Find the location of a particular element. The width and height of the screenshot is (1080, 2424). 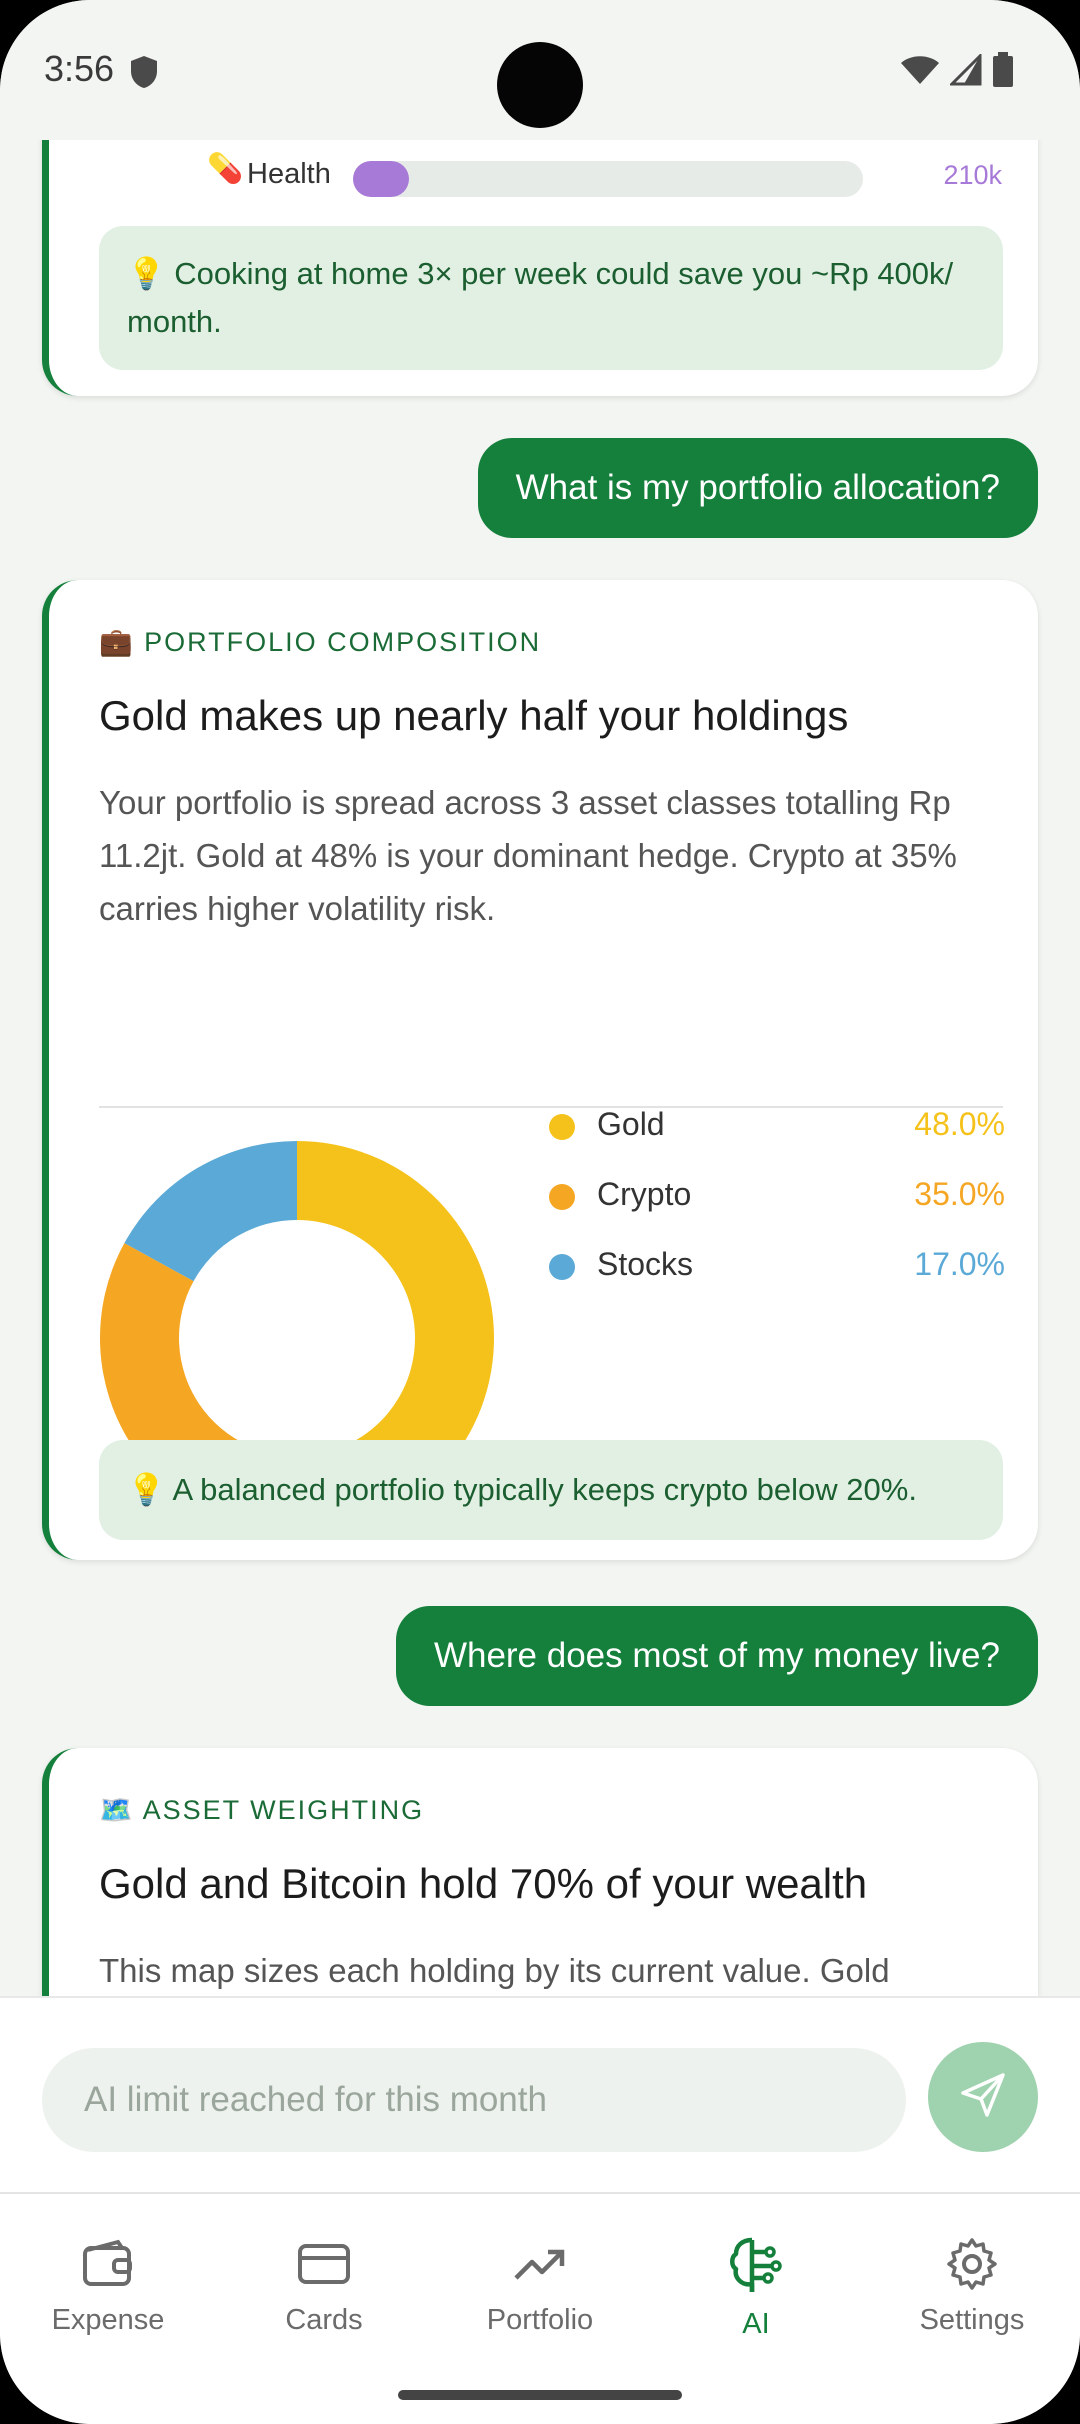

user-message: What is my portfolio allocation? is located at coordinates (757, 488).